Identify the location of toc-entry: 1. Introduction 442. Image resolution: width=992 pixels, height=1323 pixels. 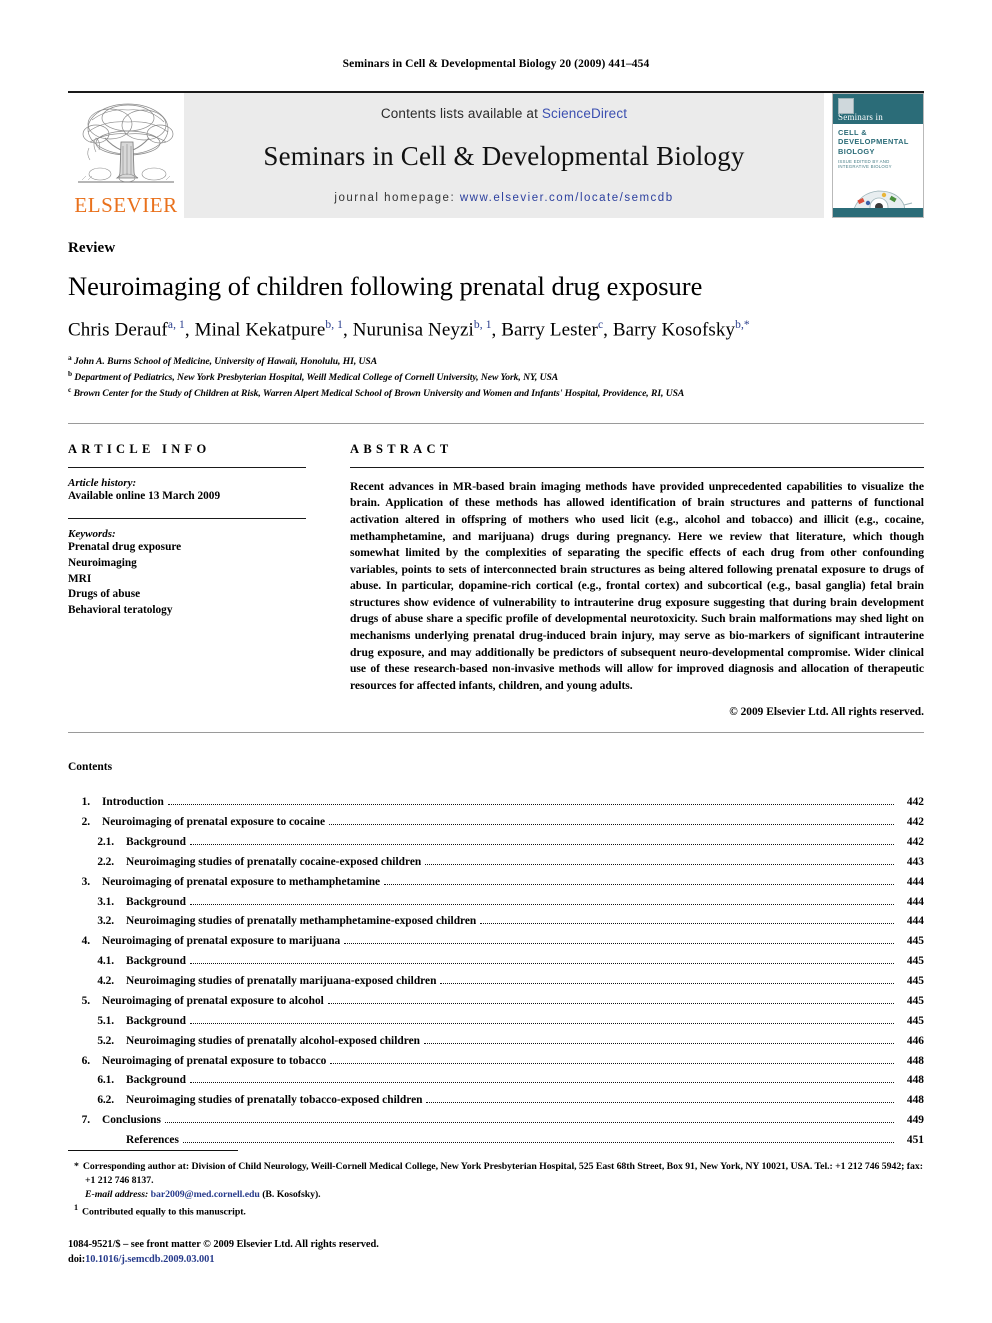
(496, 803).